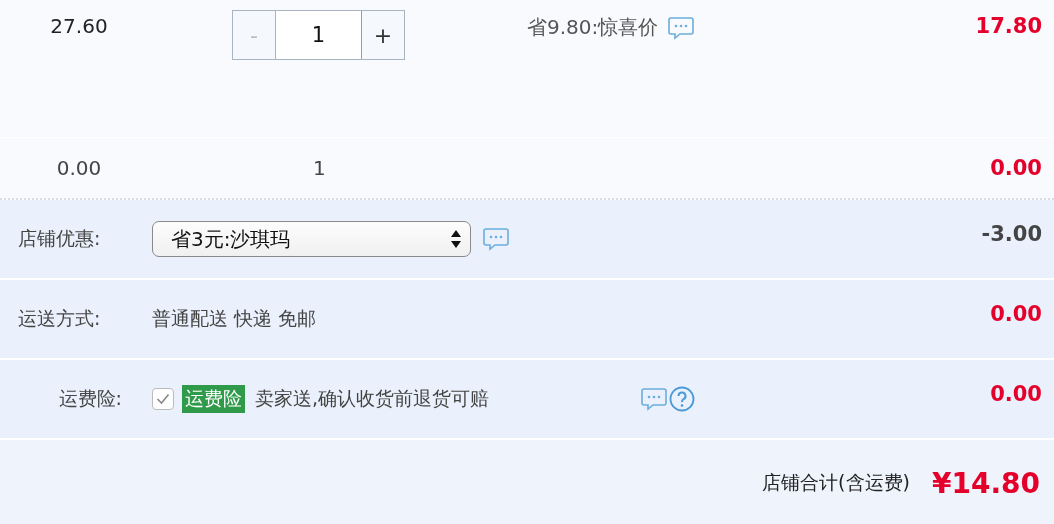 This screenshot has width=1054, height=524. I want to click on field-label: 运费险:, so click(90, 398).